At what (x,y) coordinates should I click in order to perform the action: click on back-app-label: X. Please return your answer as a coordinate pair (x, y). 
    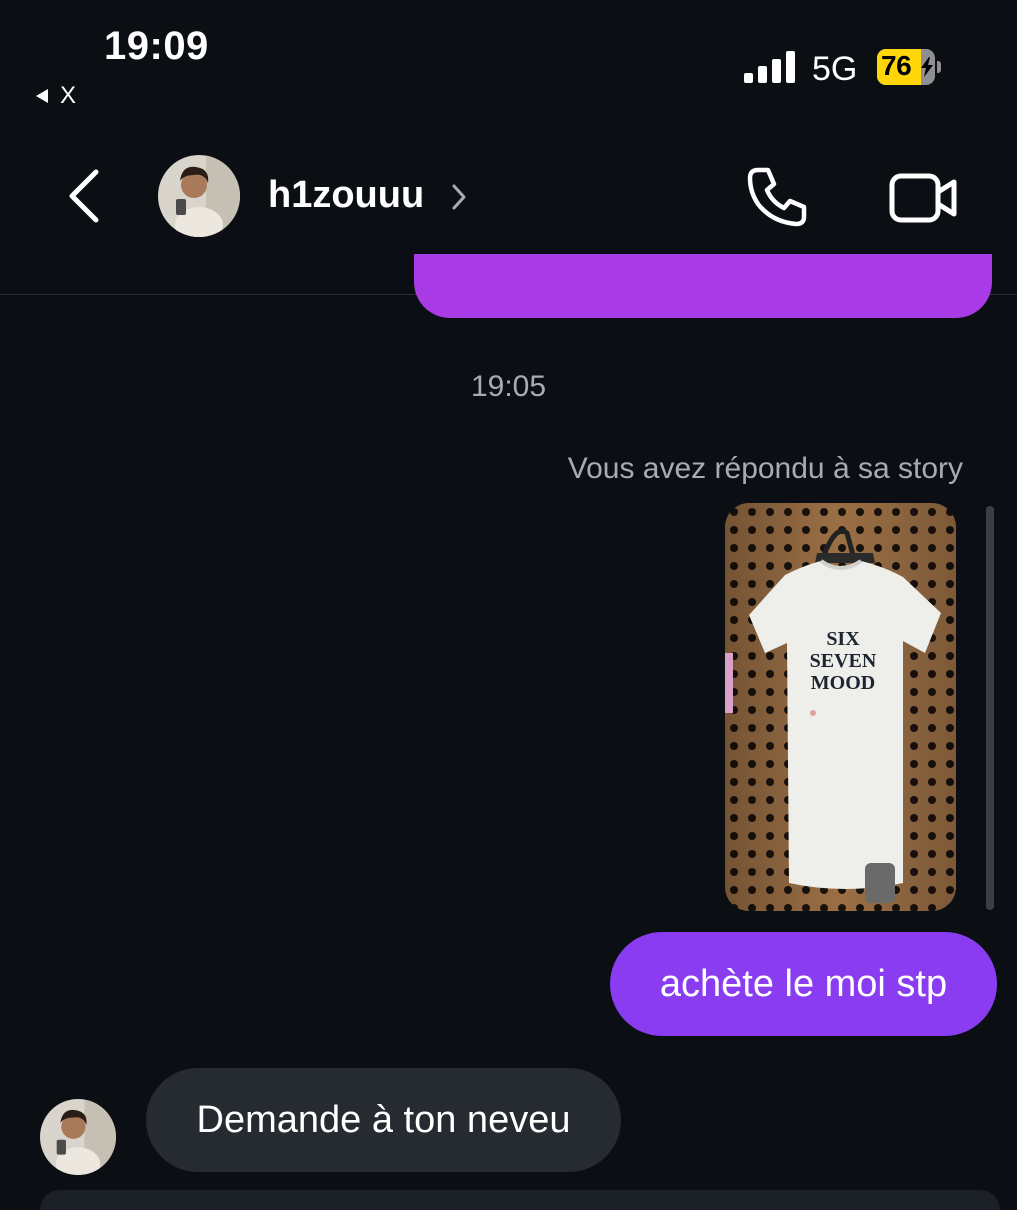
    Looking at the image, I should click on (68, 95).